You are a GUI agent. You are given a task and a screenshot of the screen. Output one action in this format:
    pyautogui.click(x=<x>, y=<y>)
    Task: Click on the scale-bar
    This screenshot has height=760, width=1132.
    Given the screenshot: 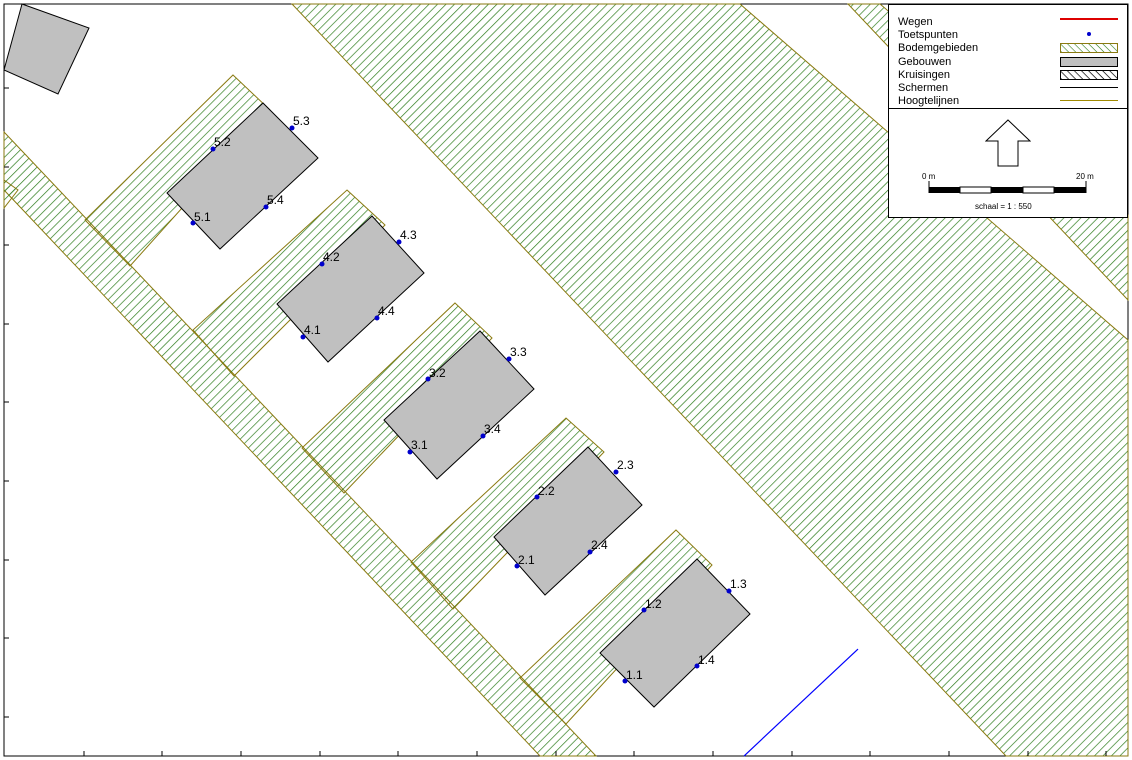 What is the action you would take?
    pyautogui.click(x=1007, y=187)
    